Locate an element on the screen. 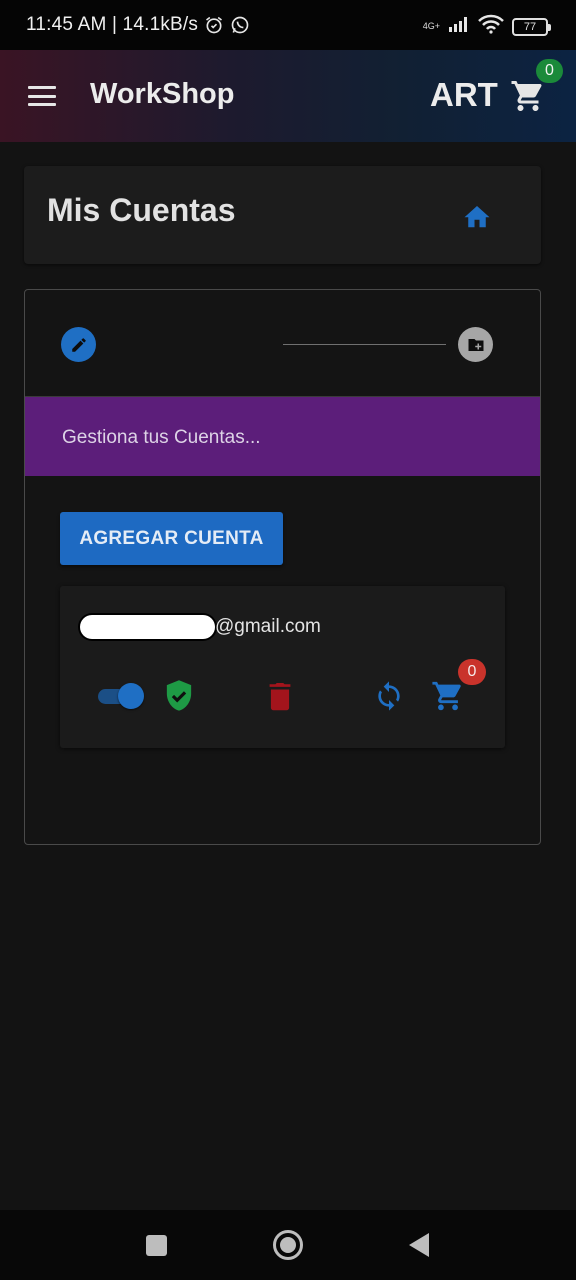 The width and height of the screenshot is (576, 1280). cart-icon is located at coordinates (528, 96).